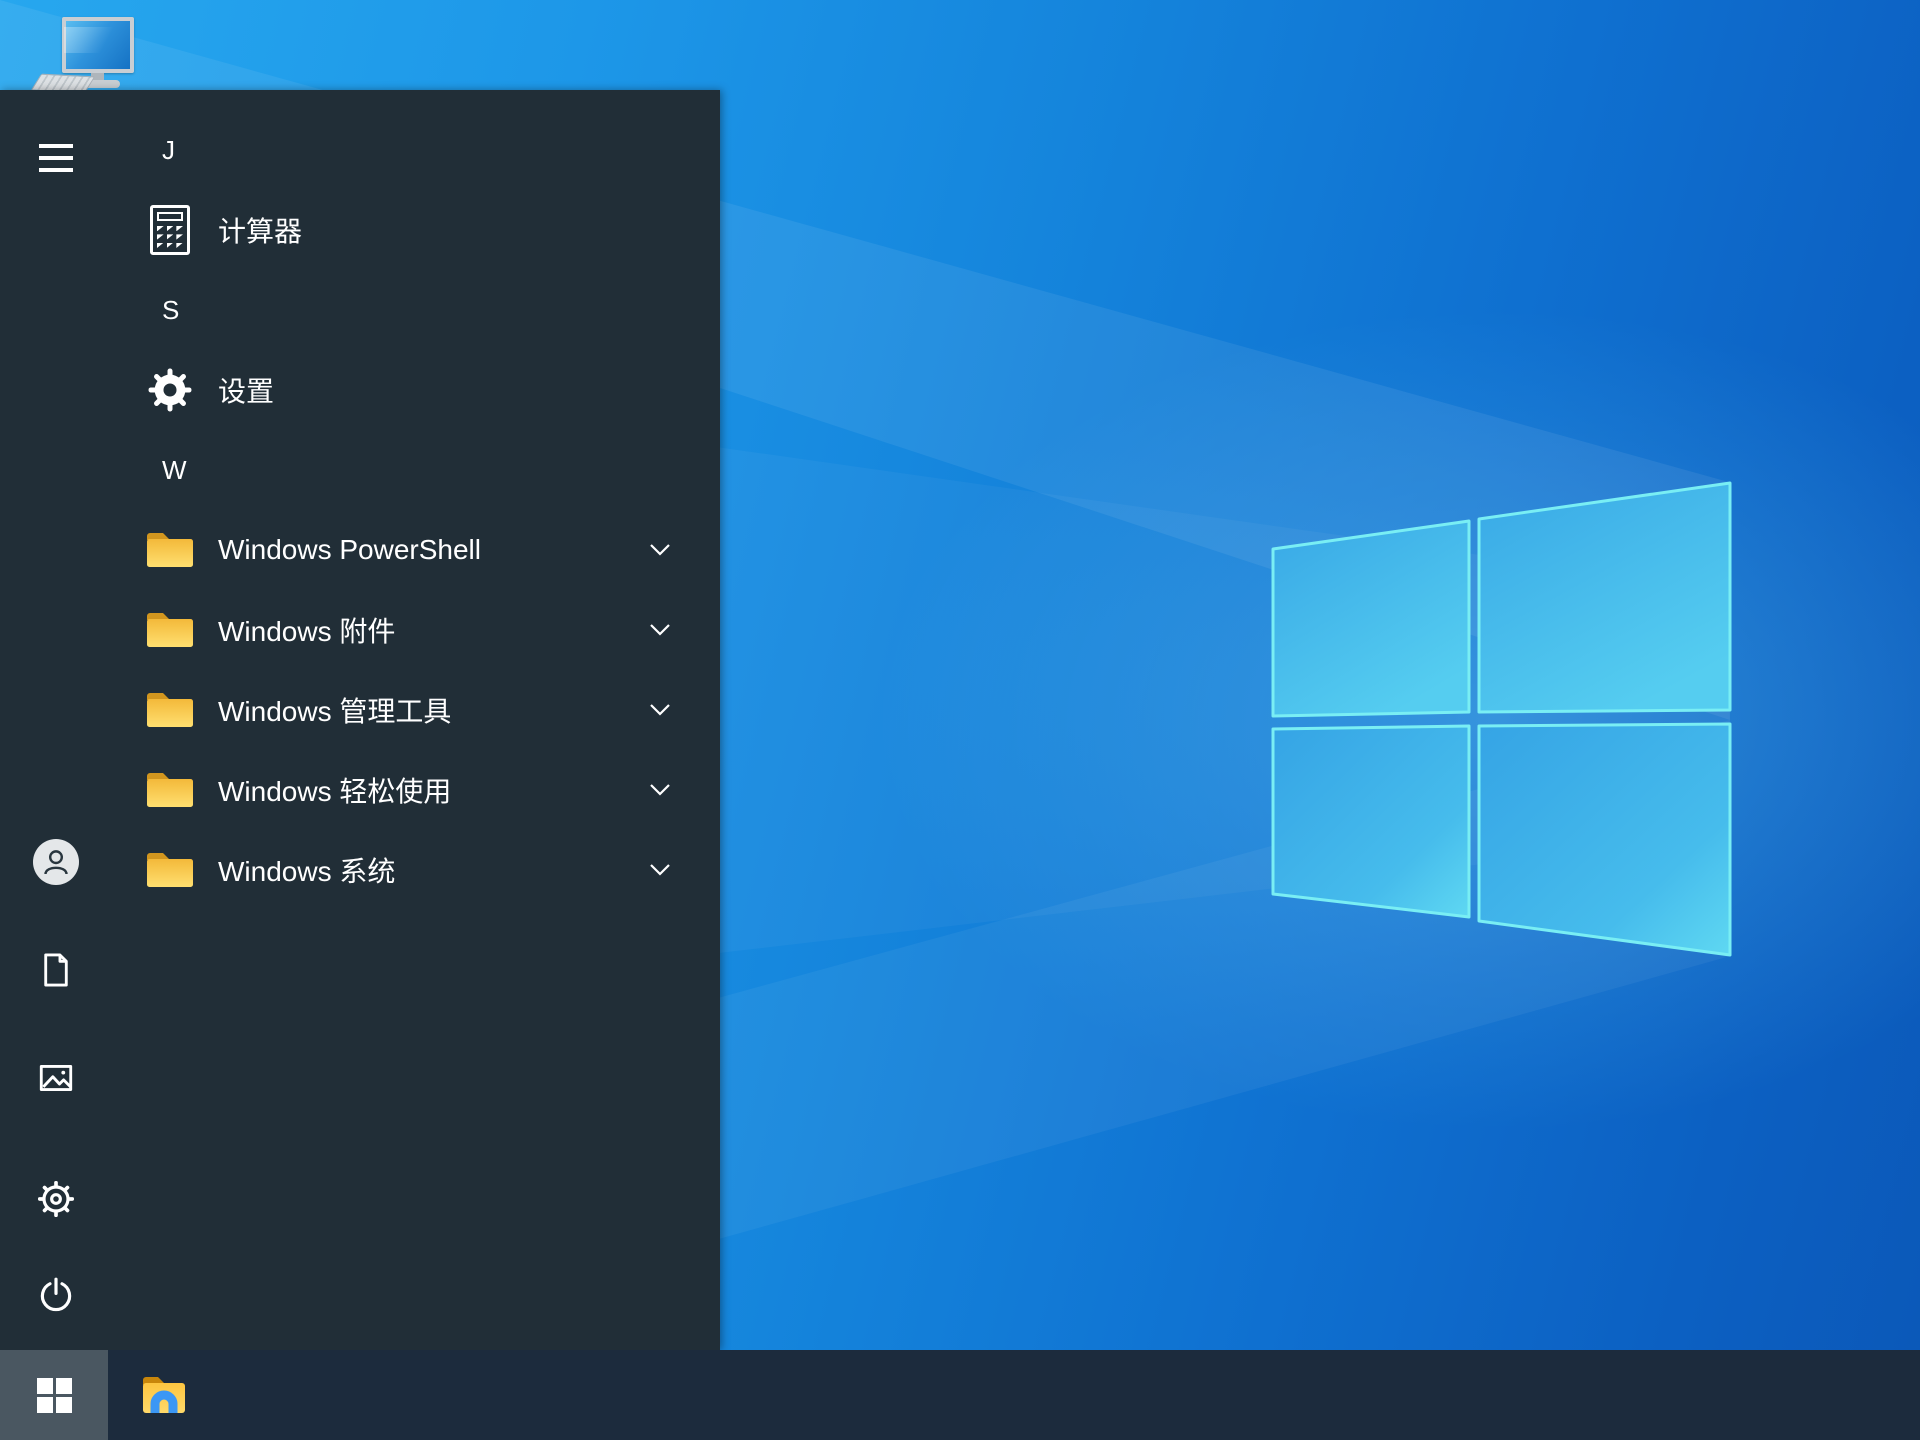 The image size is (1920, 1440). I want to click on gear-icon, so click(56, 1199).